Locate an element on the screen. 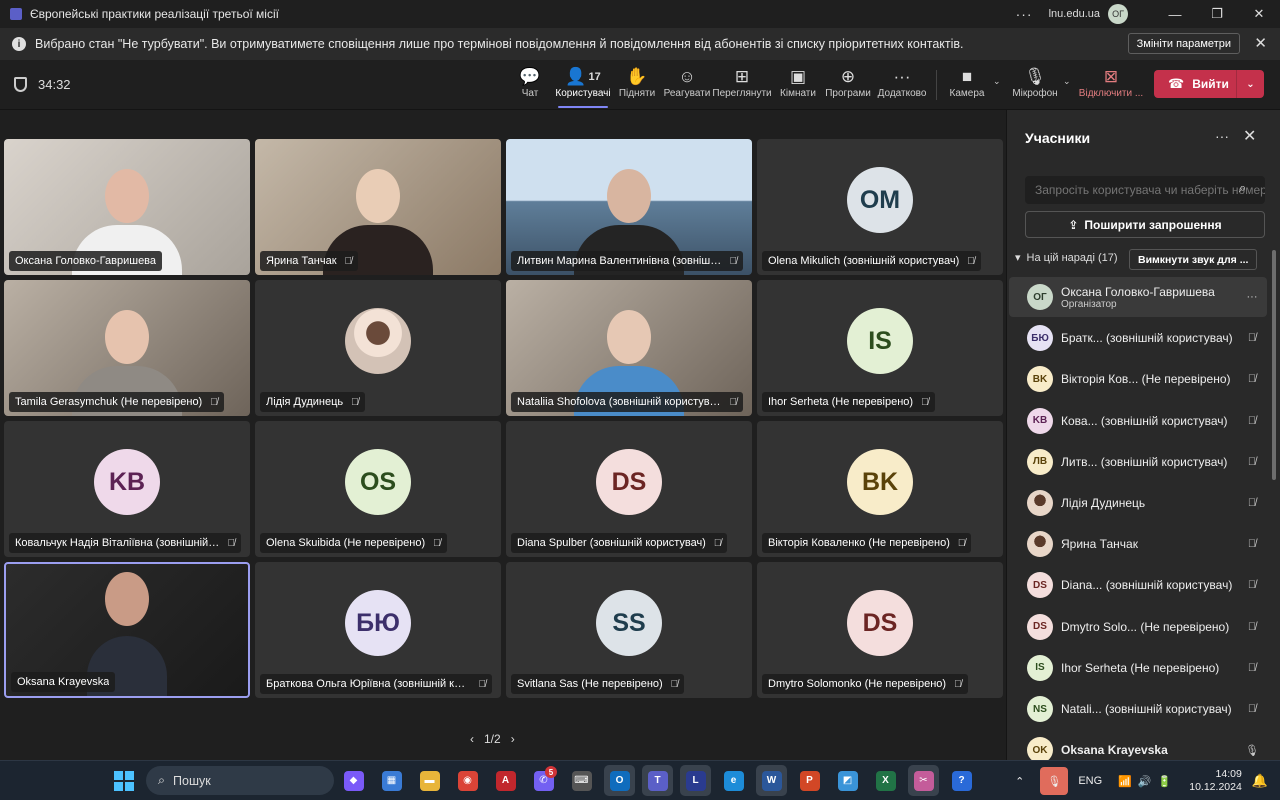 The height and width of the screenshot is (800, 1280). participant-tile: DS Dmytro Solomonko (Не перевірено) 🎙̸ is located at coordinates (880, 630).